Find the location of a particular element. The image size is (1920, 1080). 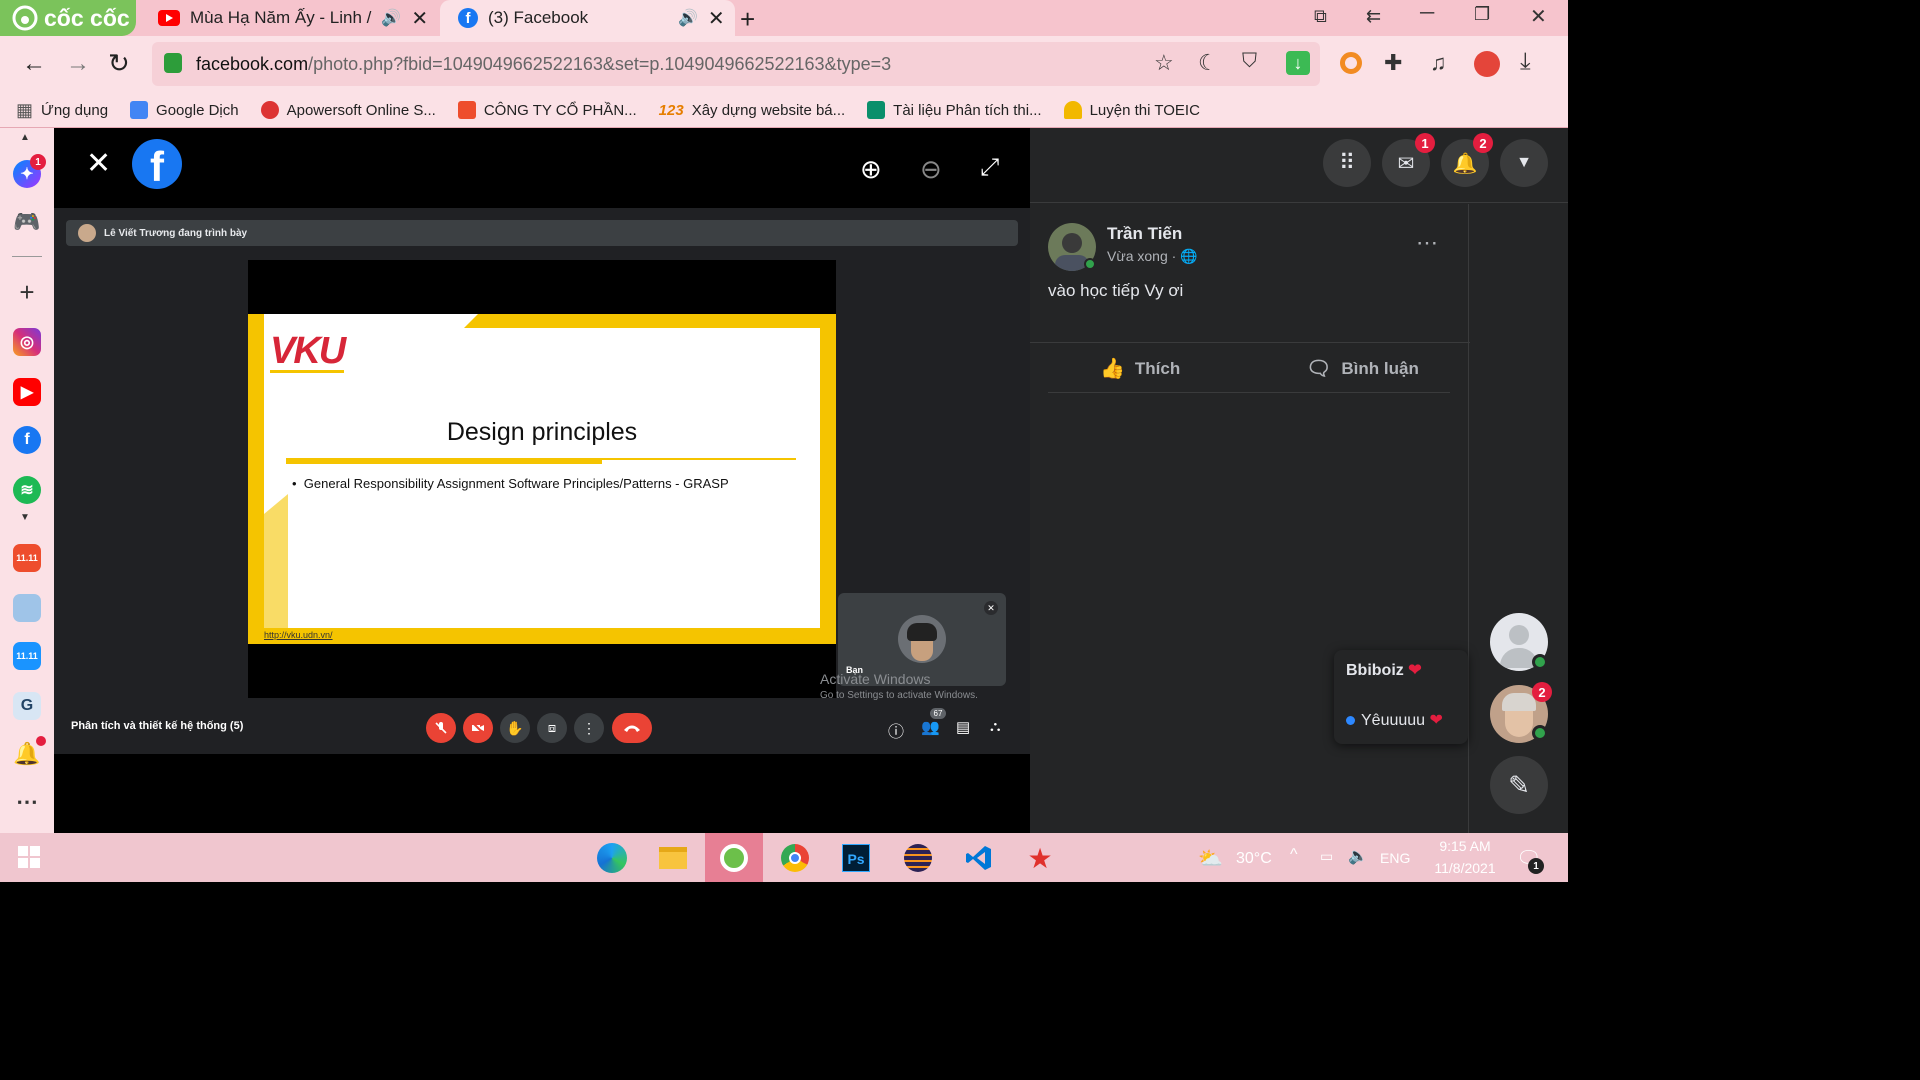

post-time: Vừa xong · 🌐 is located at coordinates (1152, 256).